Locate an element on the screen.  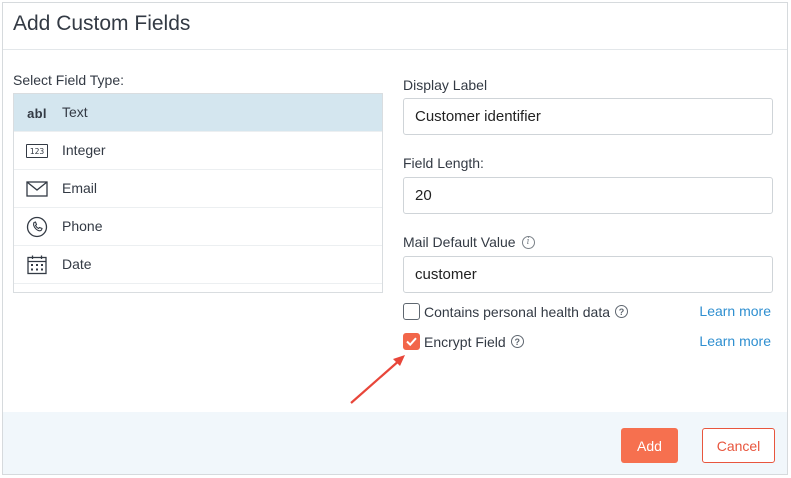
field-length-input is located at coordinates (588, 195).